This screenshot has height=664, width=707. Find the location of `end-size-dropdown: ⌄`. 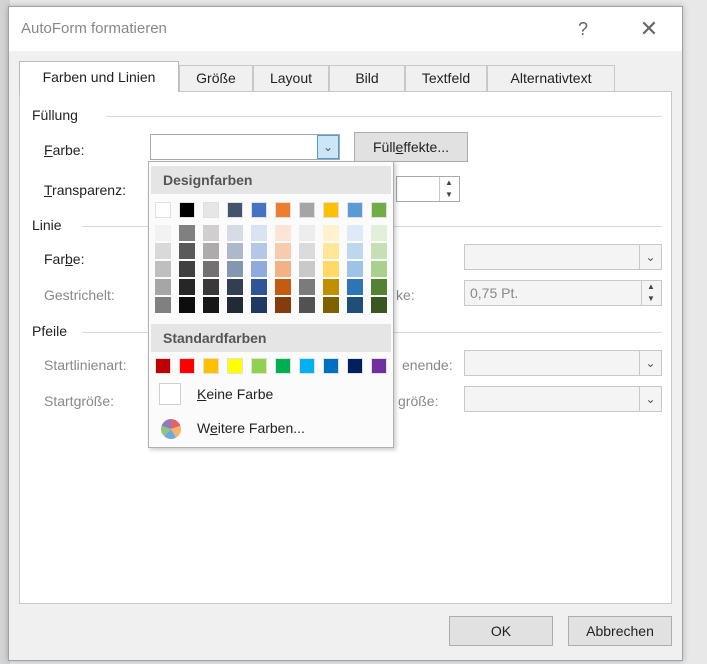

end-size-dropdown: ⌄ is located at coordinates (563, 399).